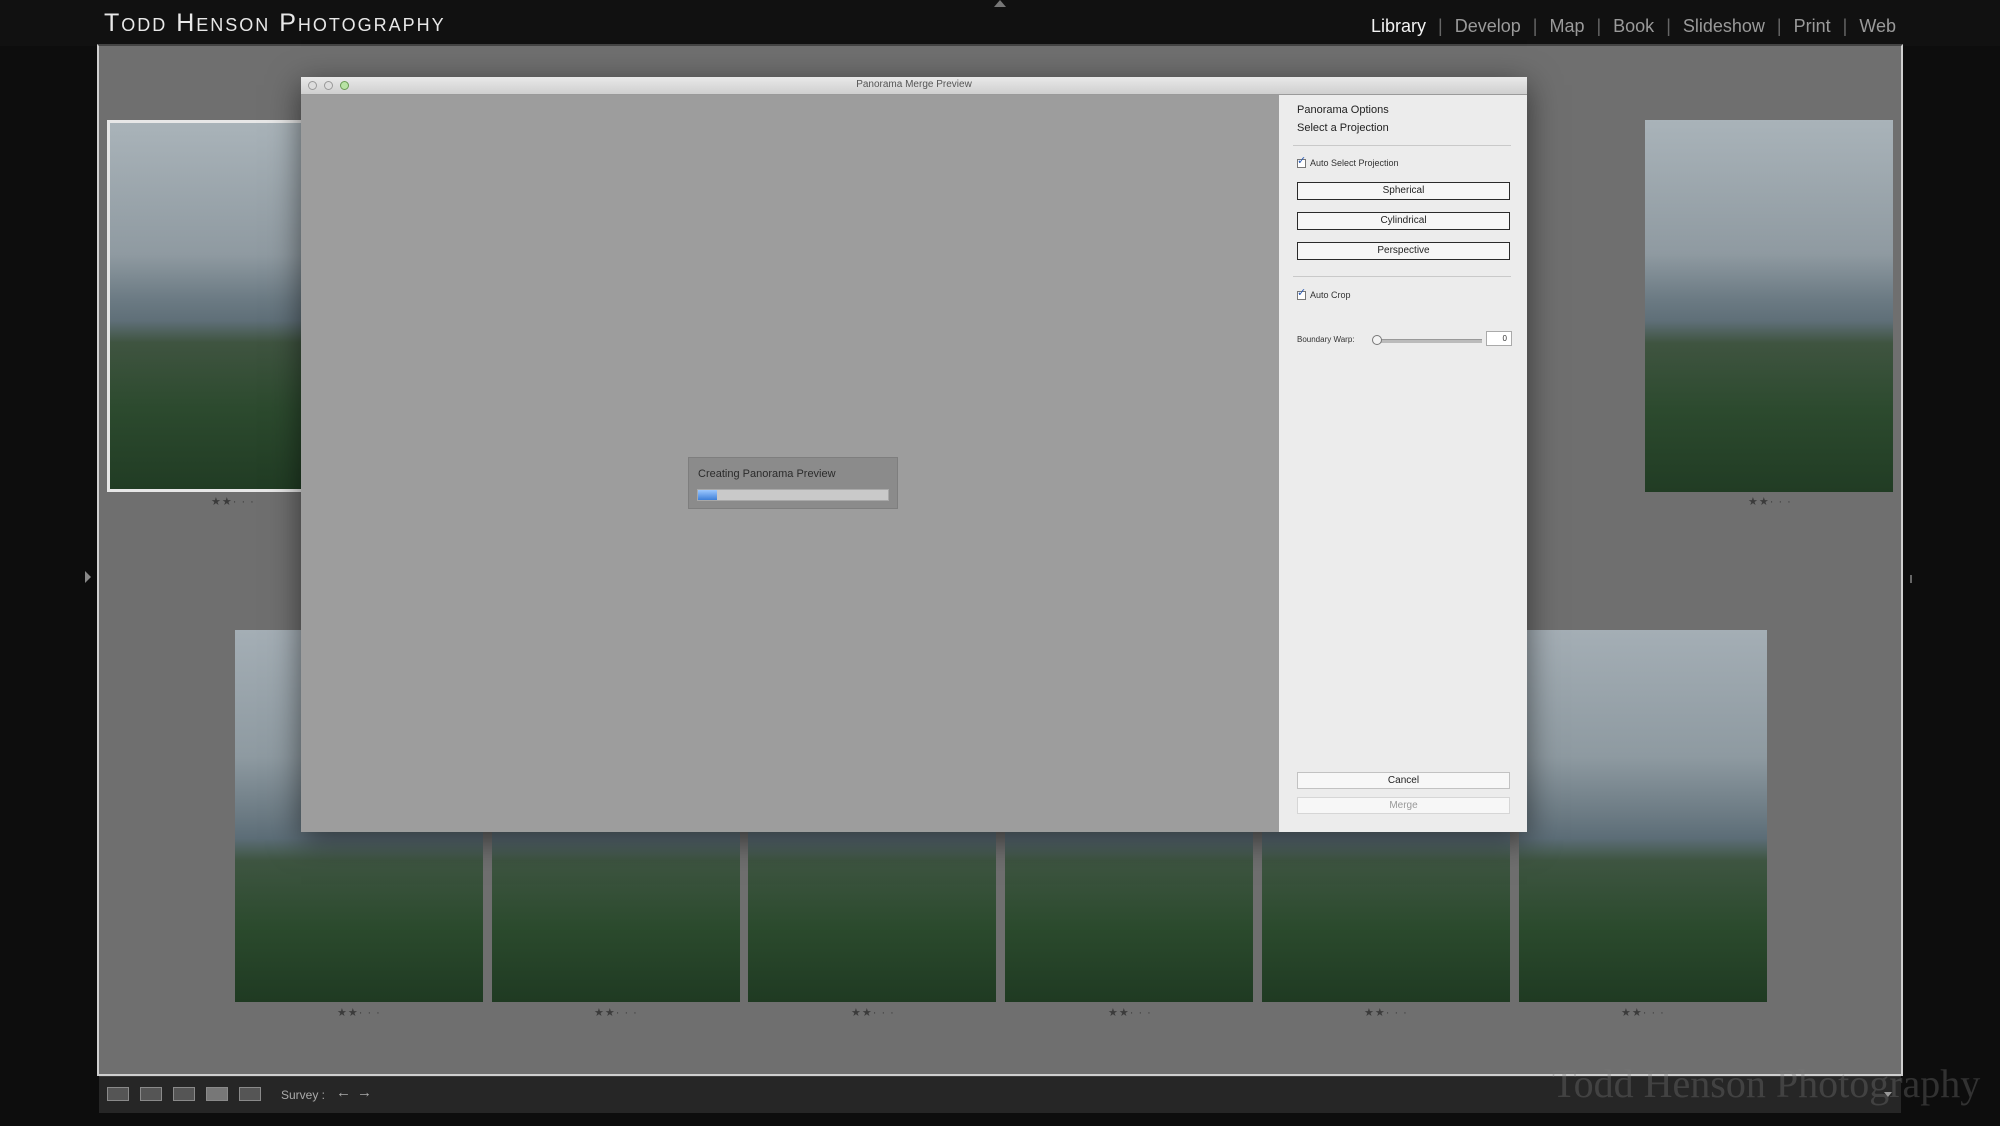 The height and width of the screenshot is (1126, 2000). Describe the element at coordinates (1724, 26) in the screenshot. I see `module-slideshow: Slideshow` at that location.